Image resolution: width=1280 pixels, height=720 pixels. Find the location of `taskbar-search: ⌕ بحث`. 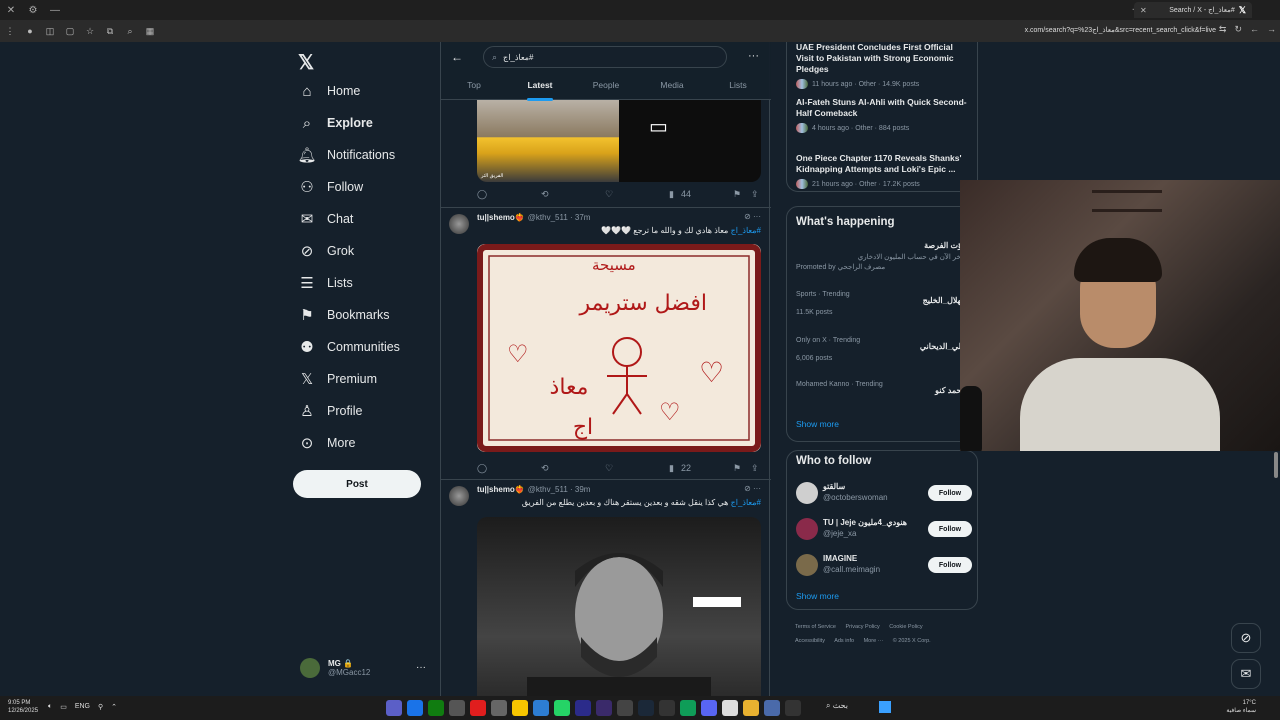

taskbar-search: ⌕ بحث is located at coordinates (837, 706).